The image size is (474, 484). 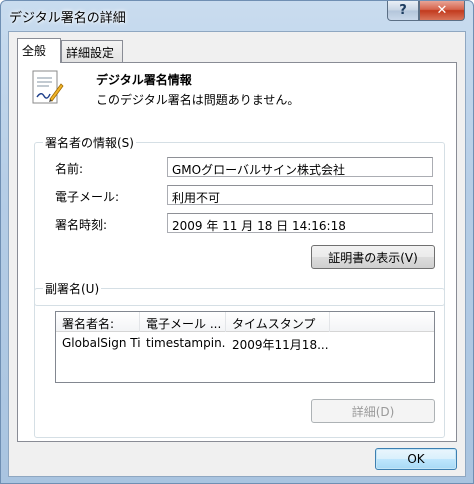 I want to click on email-label: 電子メール:, so click(x=87, y=197).